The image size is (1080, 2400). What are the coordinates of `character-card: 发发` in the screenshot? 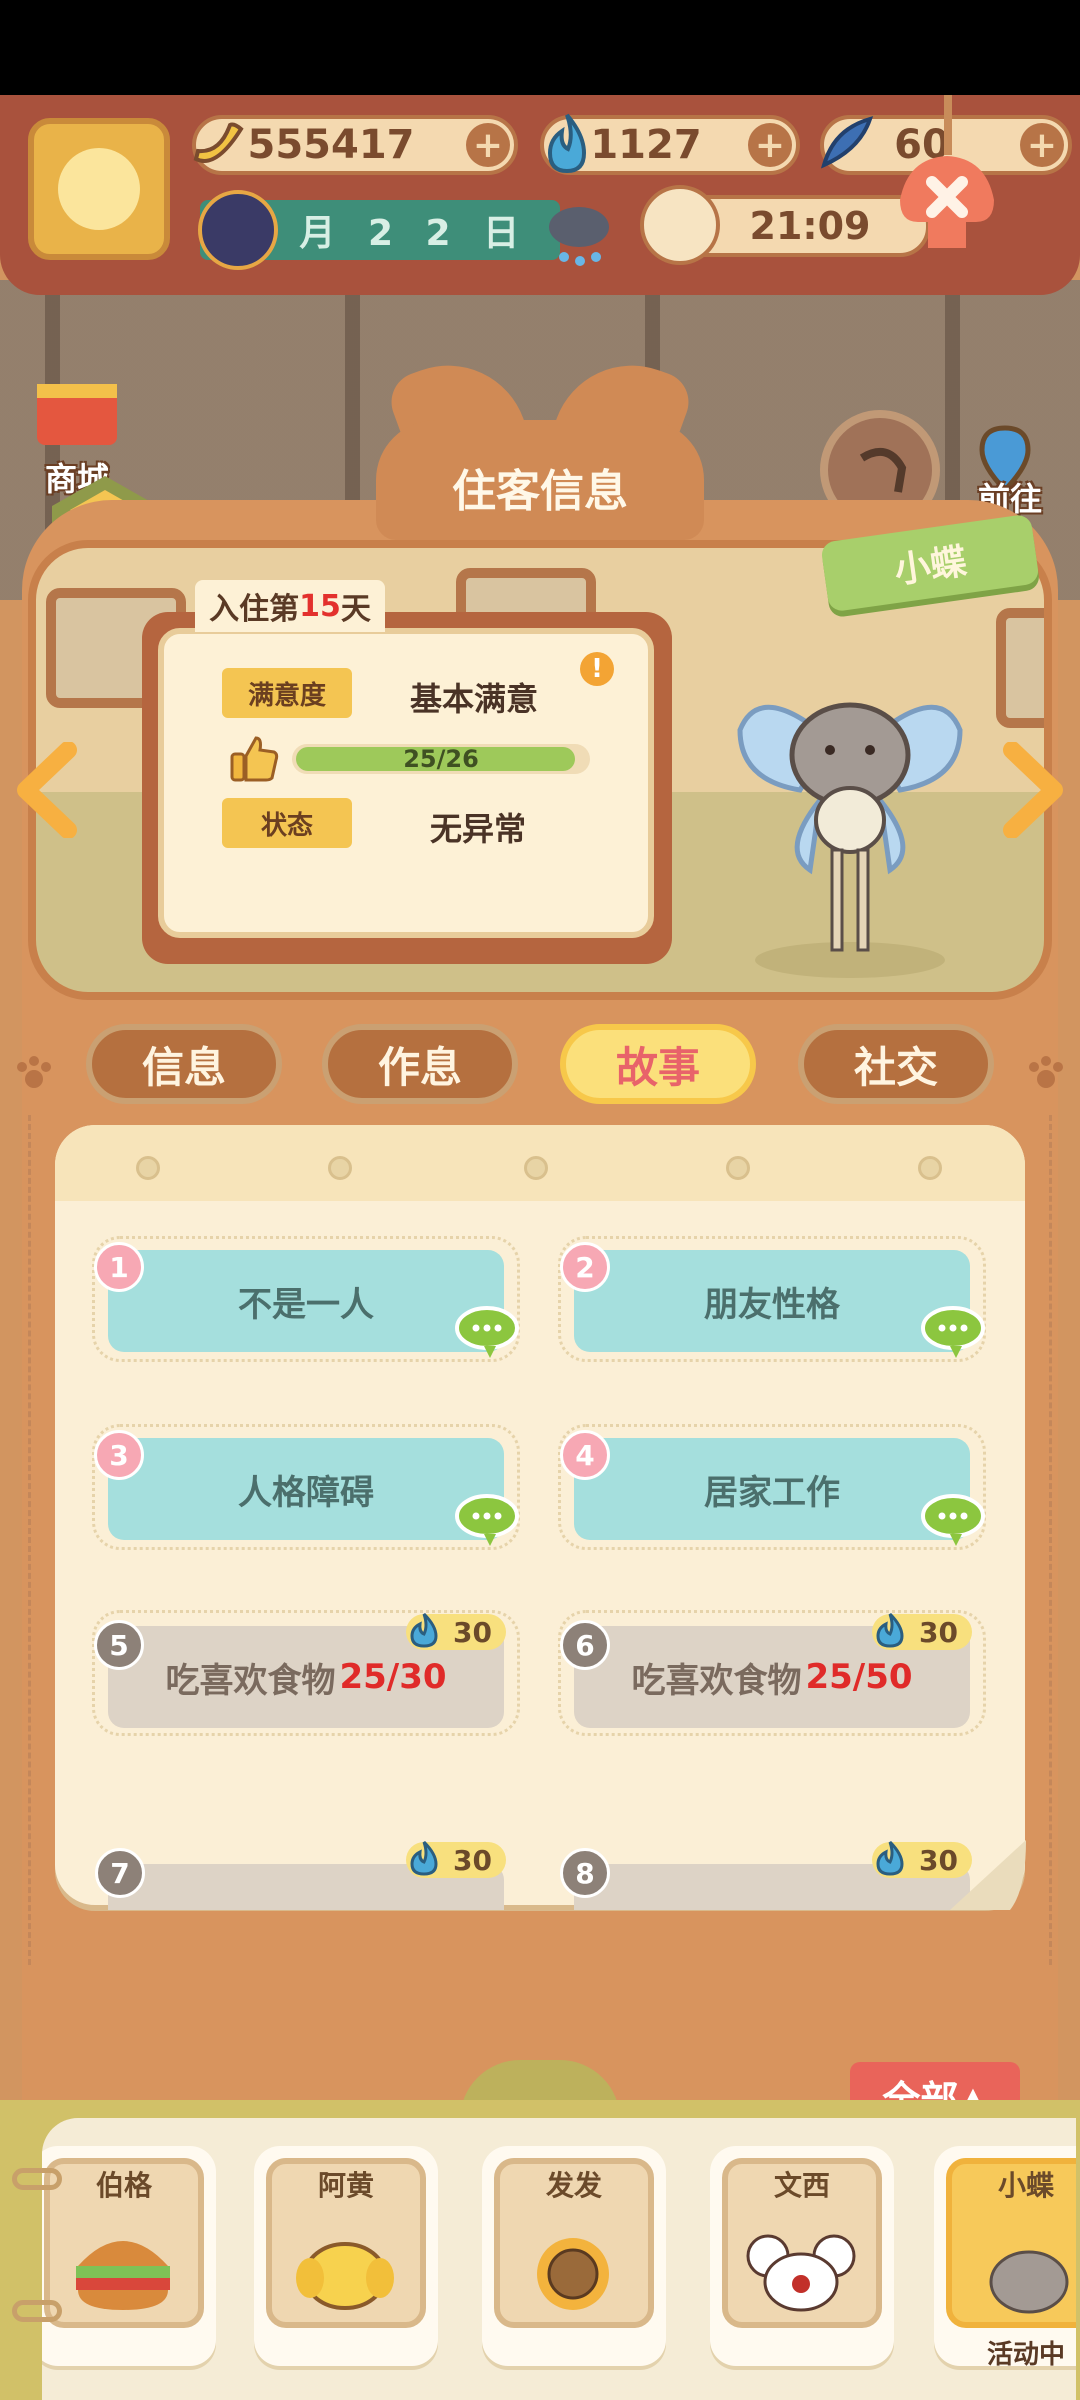 It's located at (574, 2256).